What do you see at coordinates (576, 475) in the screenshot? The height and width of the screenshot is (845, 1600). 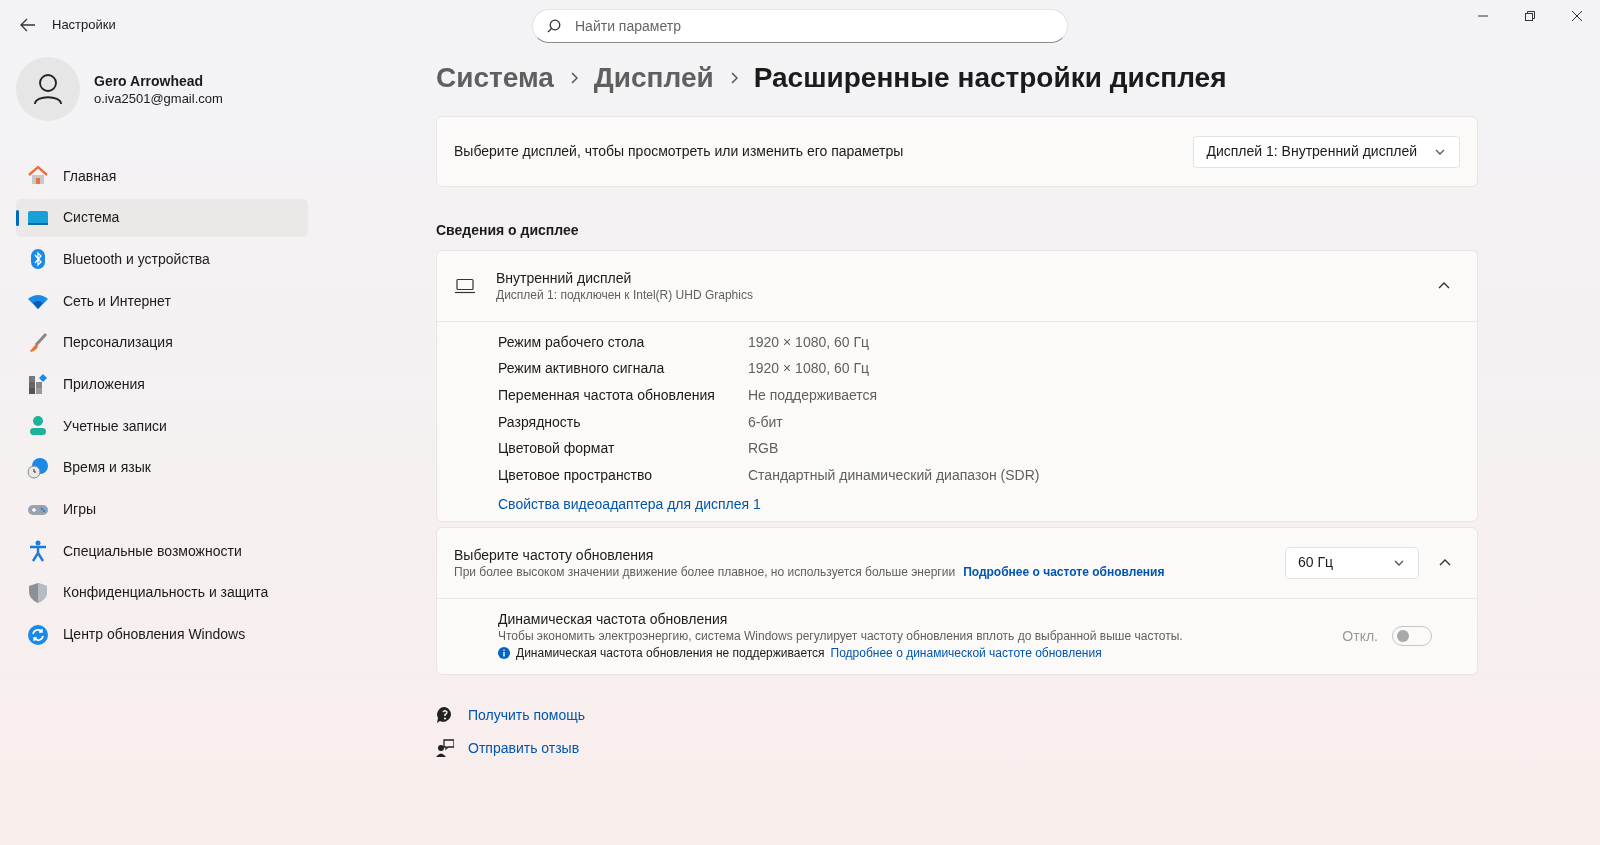 I see `info-label: Цветовое пространство` at bounding box center [576, 475].